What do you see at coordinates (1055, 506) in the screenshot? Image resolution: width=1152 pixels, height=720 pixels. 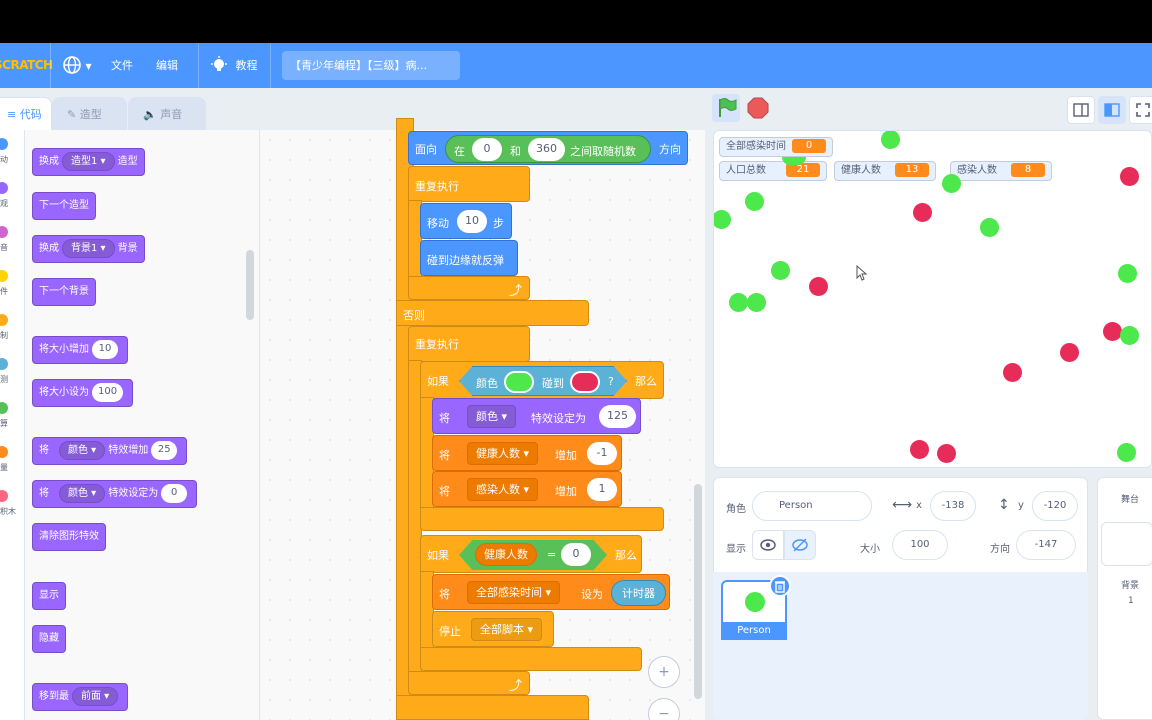 I see `y-position-input: -120` at bounding box center [1055, 506].